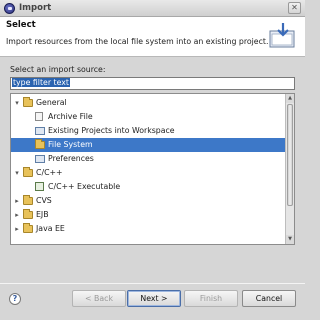 This screenshot has width=320, height=320. I want to click on back-button: < Back, so click(99, 298).